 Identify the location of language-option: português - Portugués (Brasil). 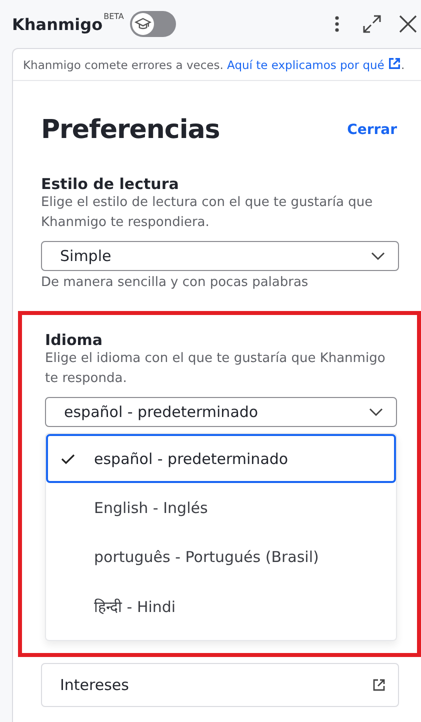
(221, 556).